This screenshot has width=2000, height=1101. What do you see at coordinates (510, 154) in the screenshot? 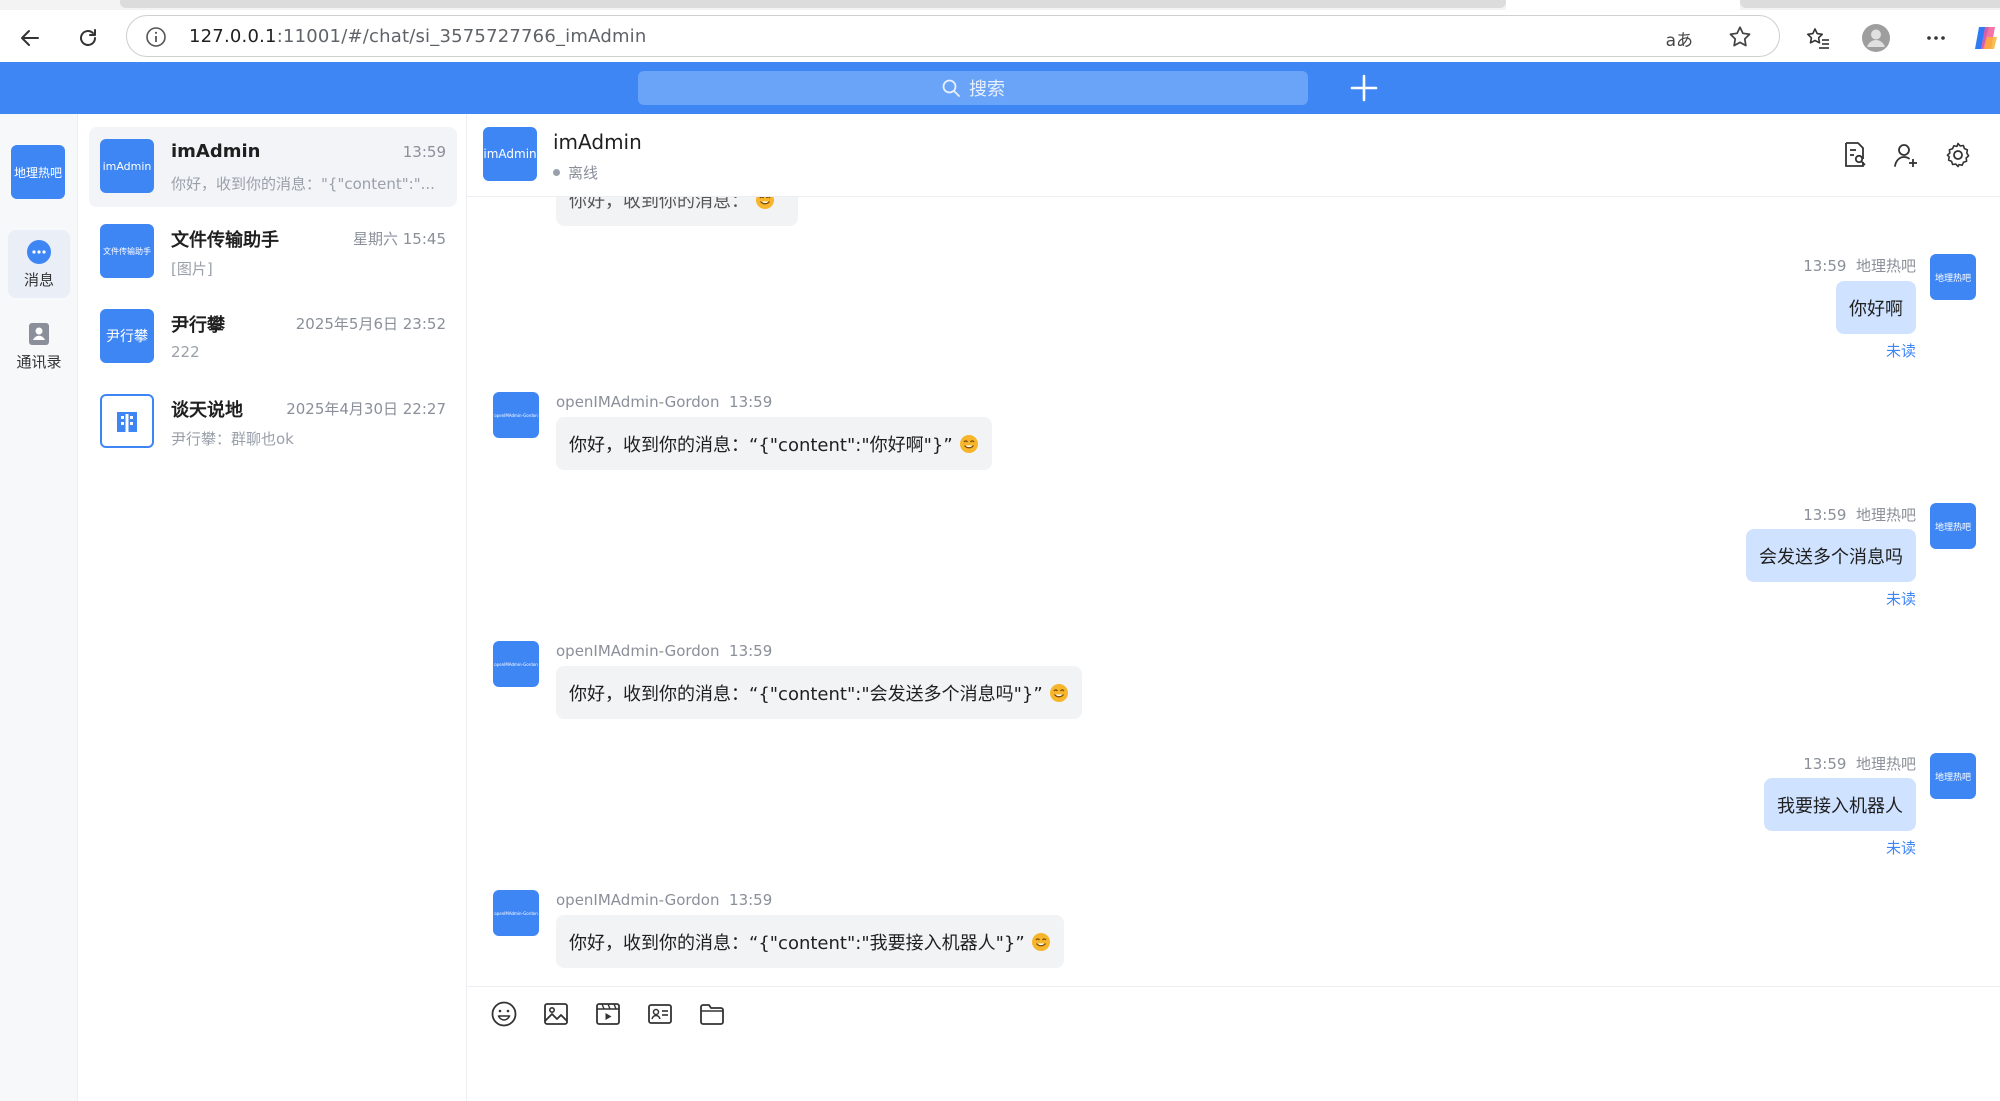
I see `chat-avatar: imAdmin` at bounding box center [510, 154].